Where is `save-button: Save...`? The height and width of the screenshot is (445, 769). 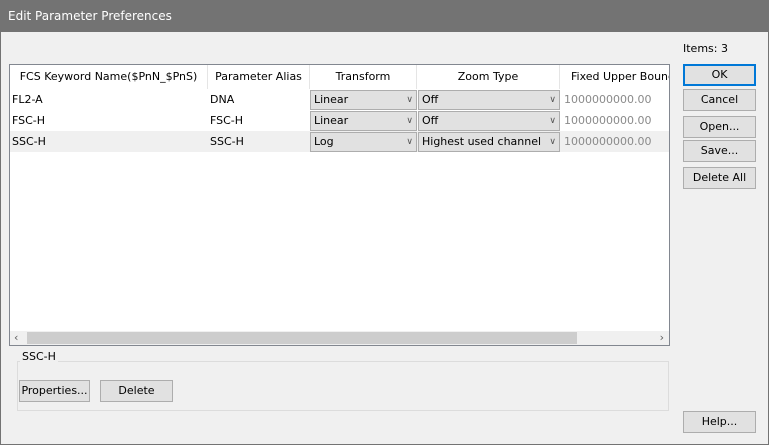 save-button: Save... is located at coordinates (719, 151).